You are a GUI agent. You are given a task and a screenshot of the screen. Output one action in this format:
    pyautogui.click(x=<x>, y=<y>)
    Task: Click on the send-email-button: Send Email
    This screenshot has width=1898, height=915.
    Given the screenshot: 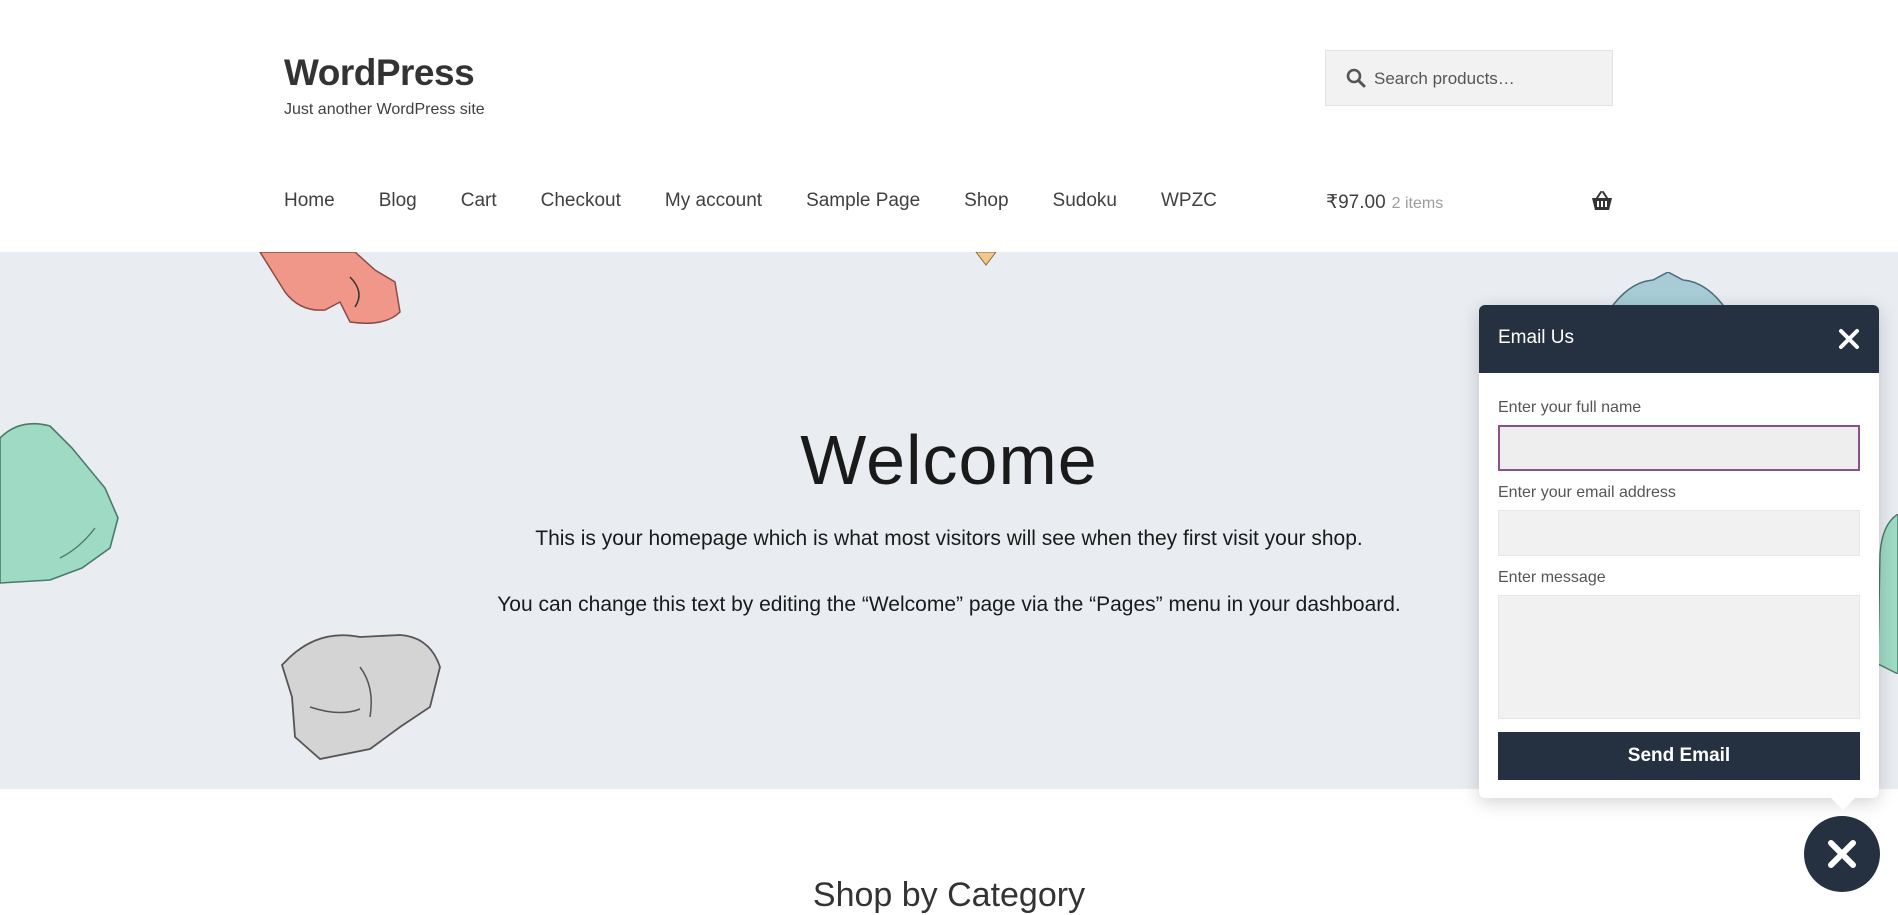 What is the action you would take?
    pyautogui.click(x=1679, y=756)
    